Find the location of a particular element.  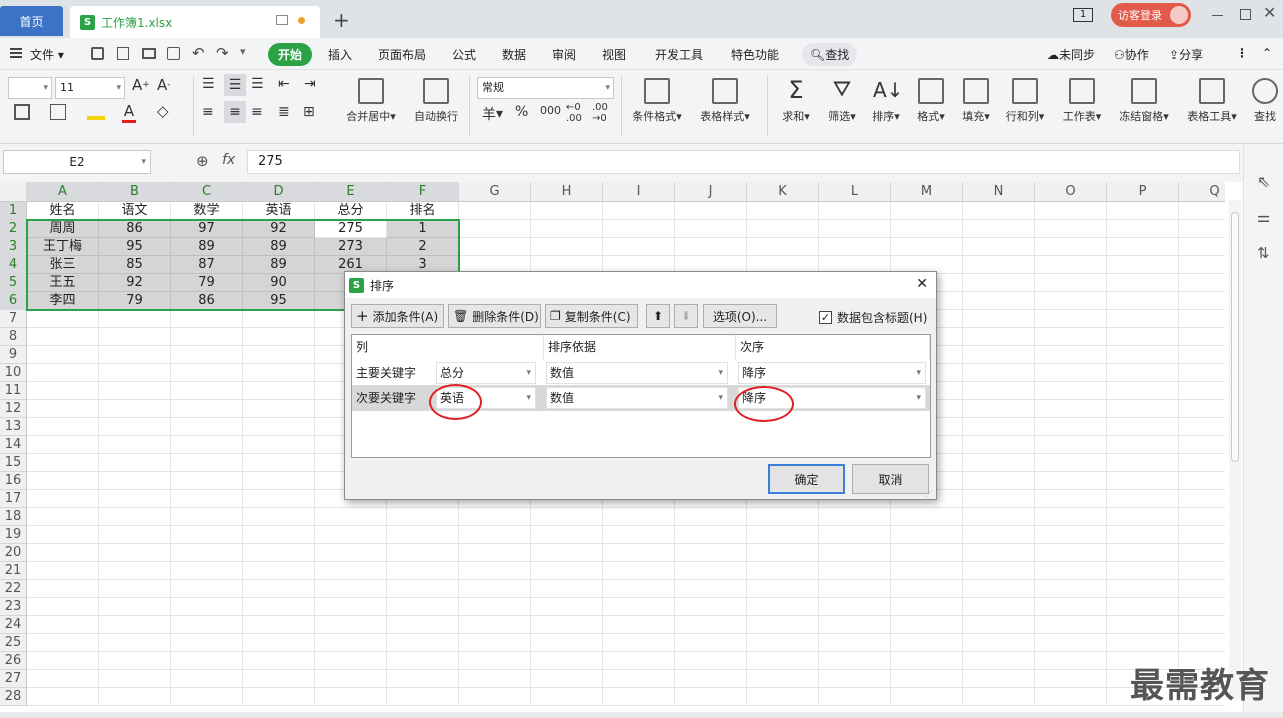

cell-L25 is located at coordinates (855, 643).